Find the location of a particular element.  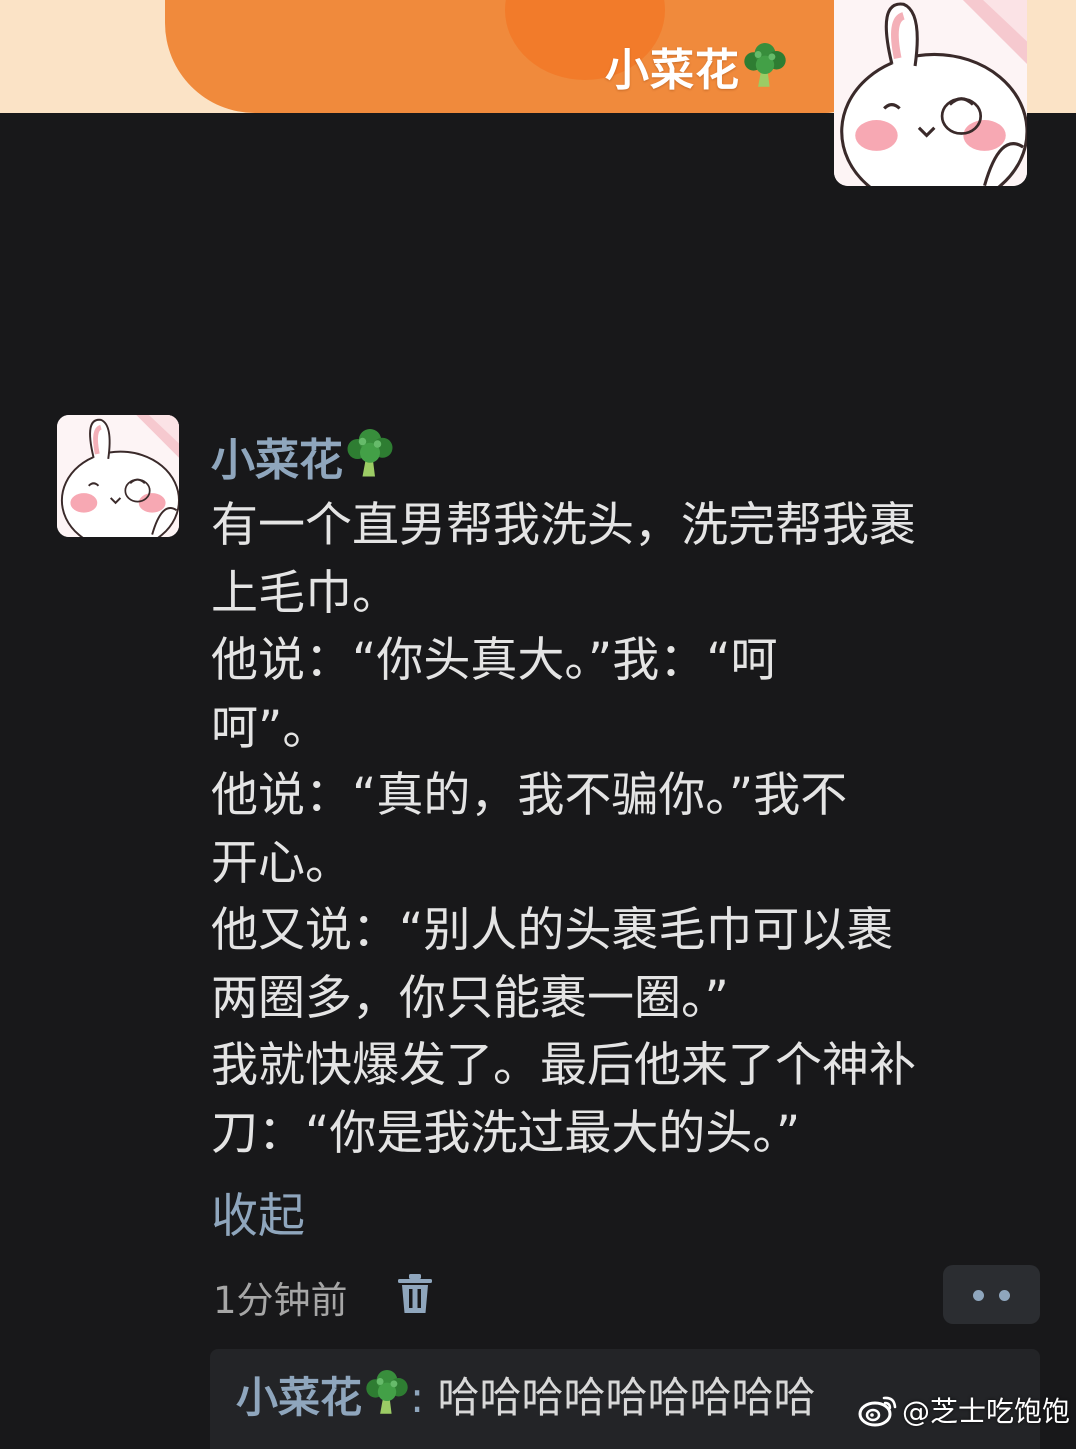

comment-author: 小菜花 is located at coordinates (303, 456).